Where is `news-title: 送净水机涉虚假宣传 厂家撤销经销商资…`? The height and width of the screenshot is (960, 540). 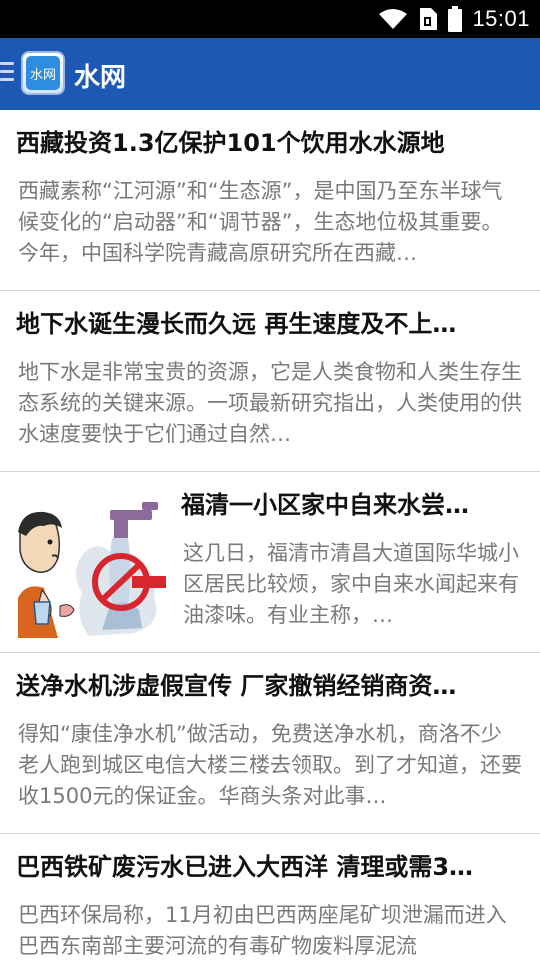 news-title: 送净水机涉虚假宣传 厂家撤销经销商资… is located at coordinates (236, 686).